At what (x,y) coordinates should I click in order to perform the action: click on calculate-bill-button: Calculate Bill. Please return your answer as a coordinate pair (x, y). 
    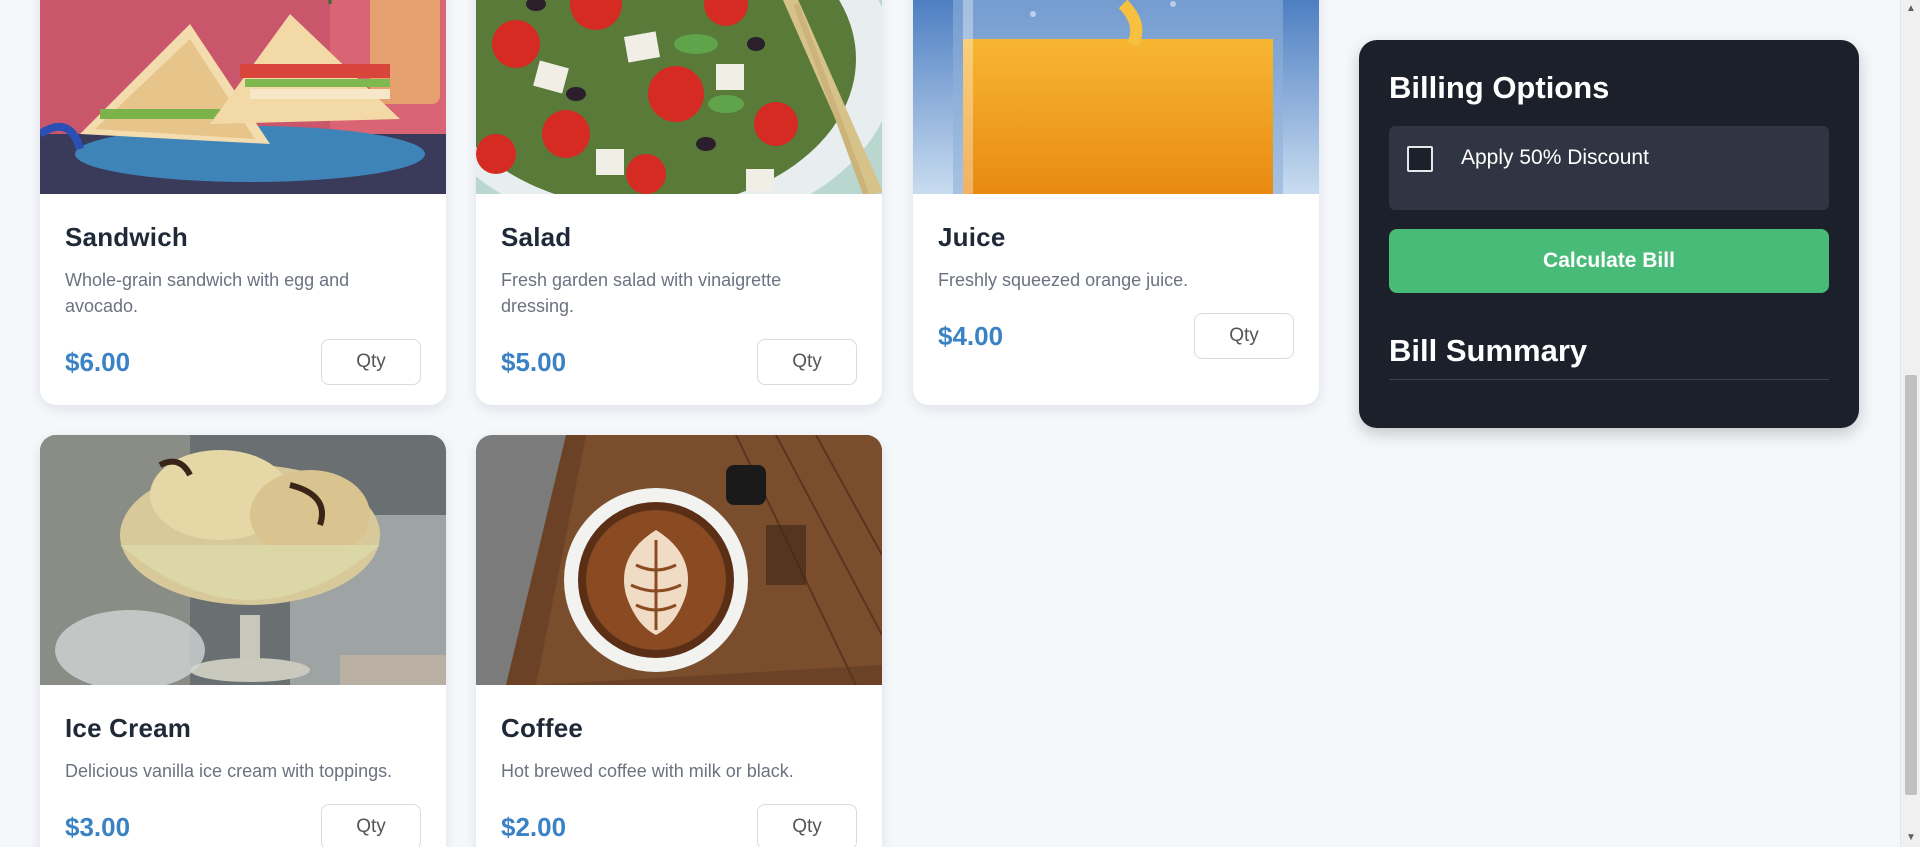
    Looking at the image, I should click on (1609, 261).